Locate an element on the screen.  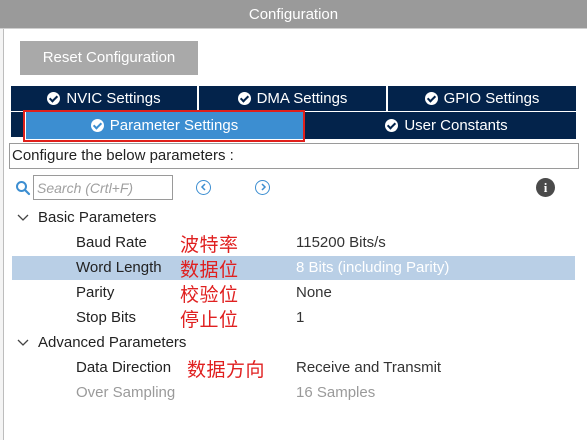
param-baud-rate-label: Baud Rate is located at coordinates (111, 242).